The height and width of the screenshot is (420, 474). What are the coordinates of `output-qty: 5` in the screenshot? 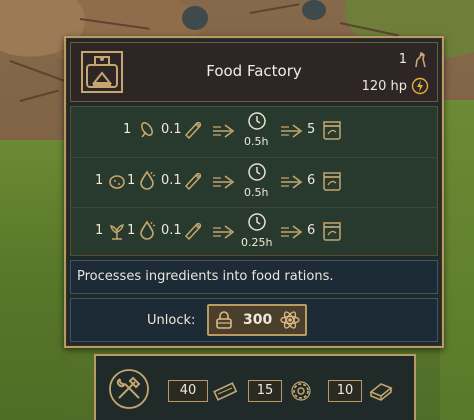 It's located at (311, 129).